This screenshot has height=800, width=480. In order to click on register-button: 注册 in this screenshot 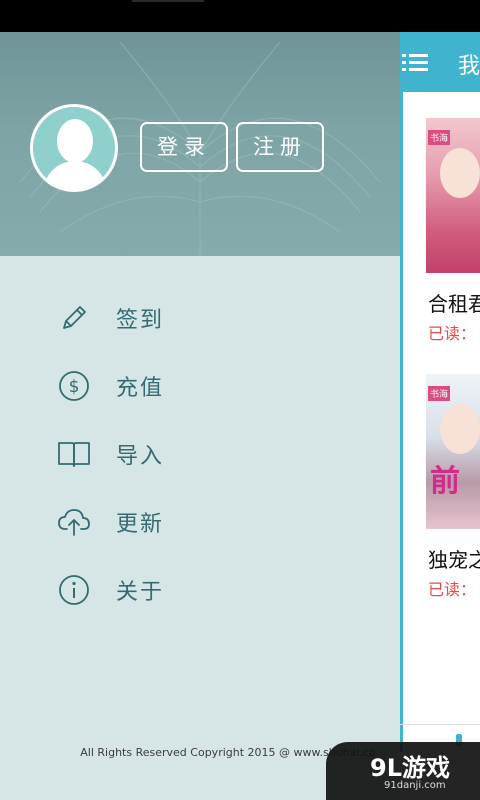, I will do `click(280, 147)`.